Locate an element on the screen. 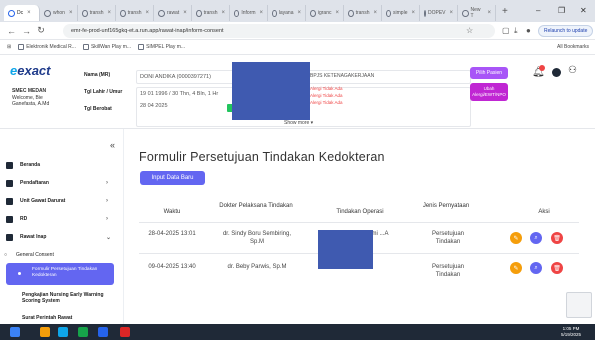  browser-tab: simple × is located at coordinates (401, 13).